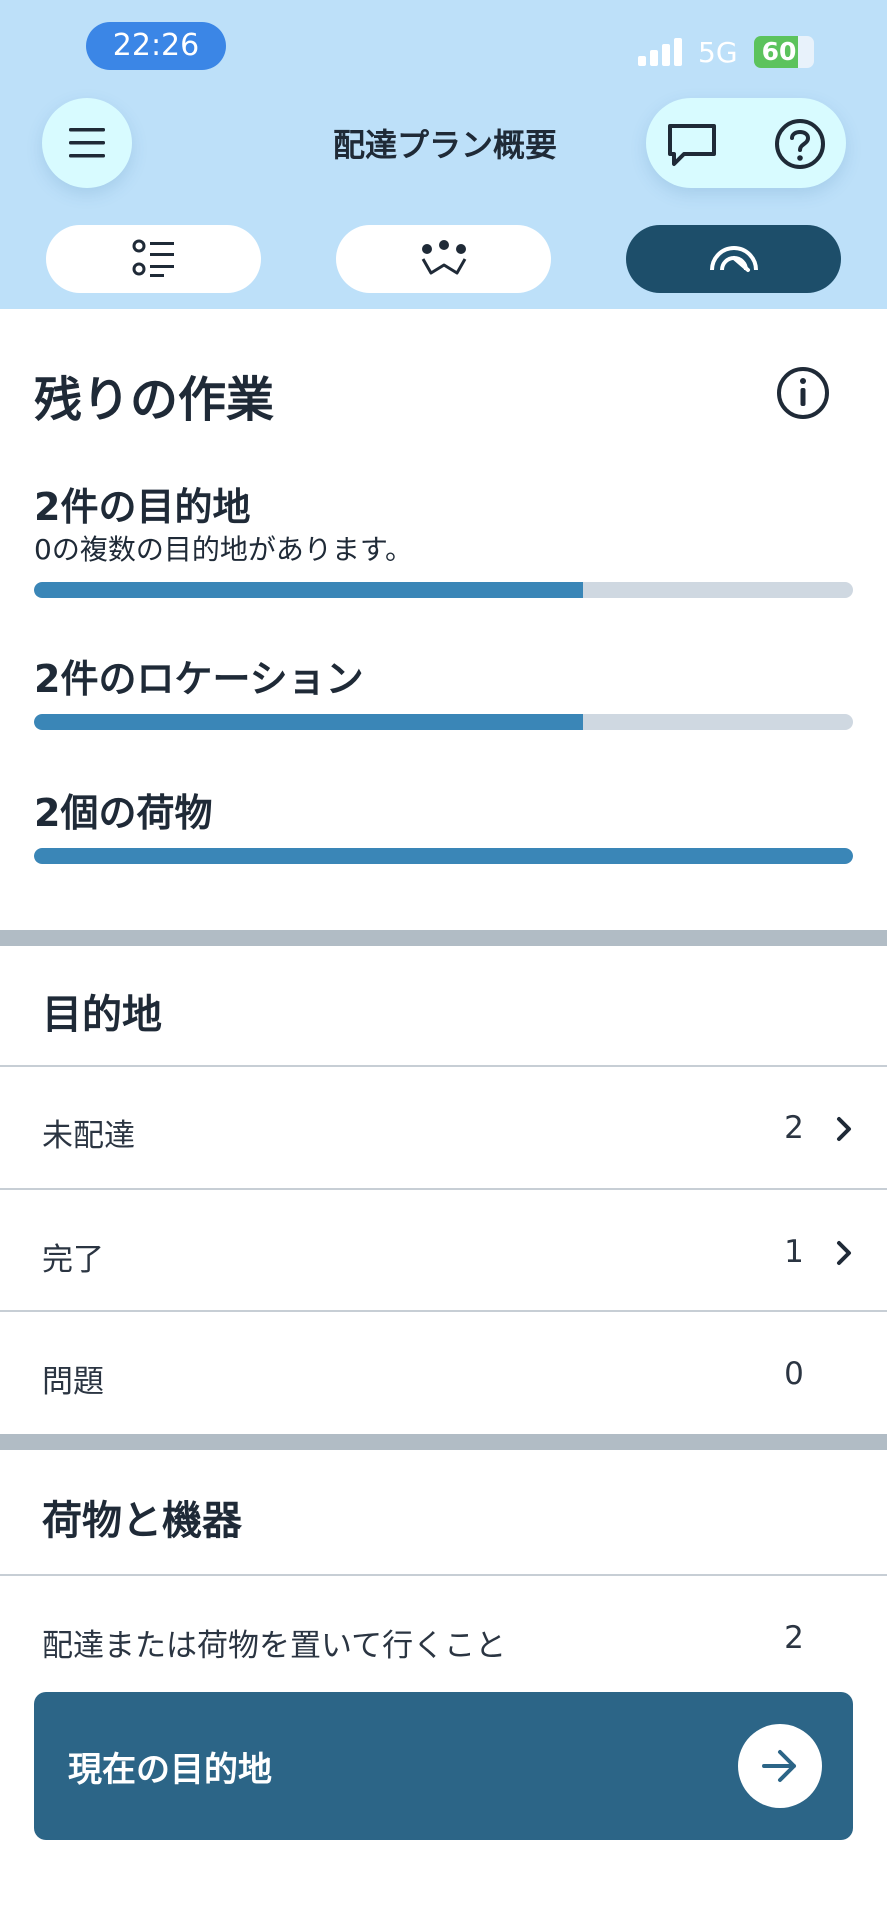  Describe the element at coordinates (88, 1136) in the screenshot. I see `row-label: 未配達` at that location.